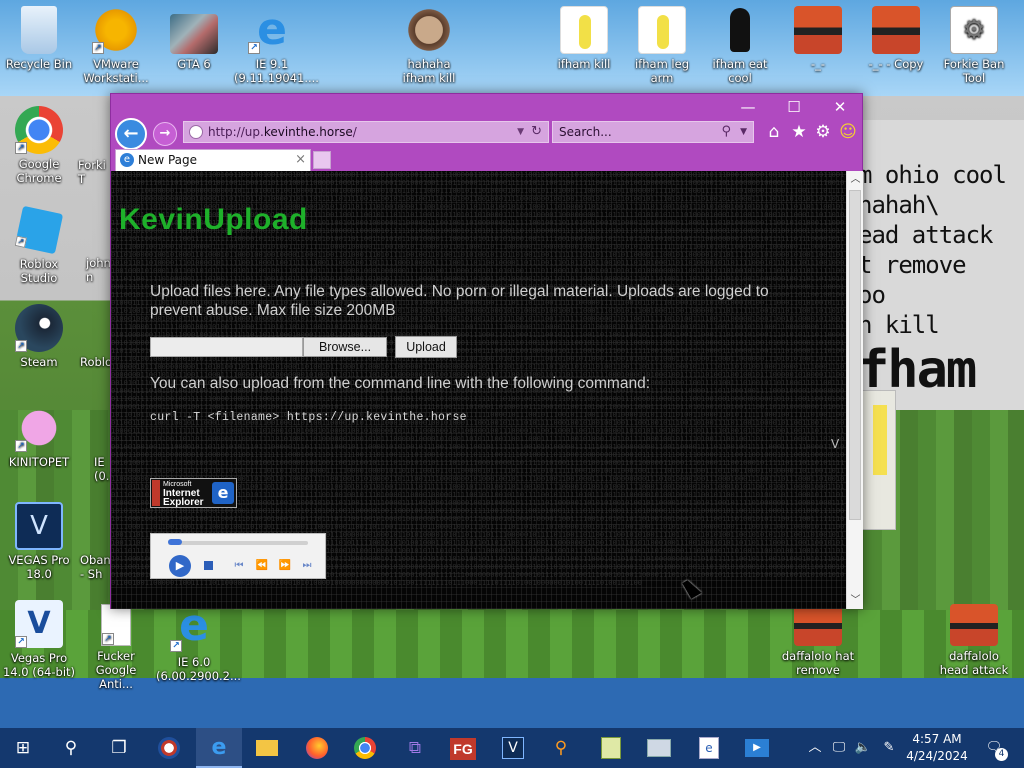 The image size is (1024, 768). What do you see at coordinates (889, 748) in the screenshot?
I see `pen-icon: ✎` at bounding box center [889, 748].